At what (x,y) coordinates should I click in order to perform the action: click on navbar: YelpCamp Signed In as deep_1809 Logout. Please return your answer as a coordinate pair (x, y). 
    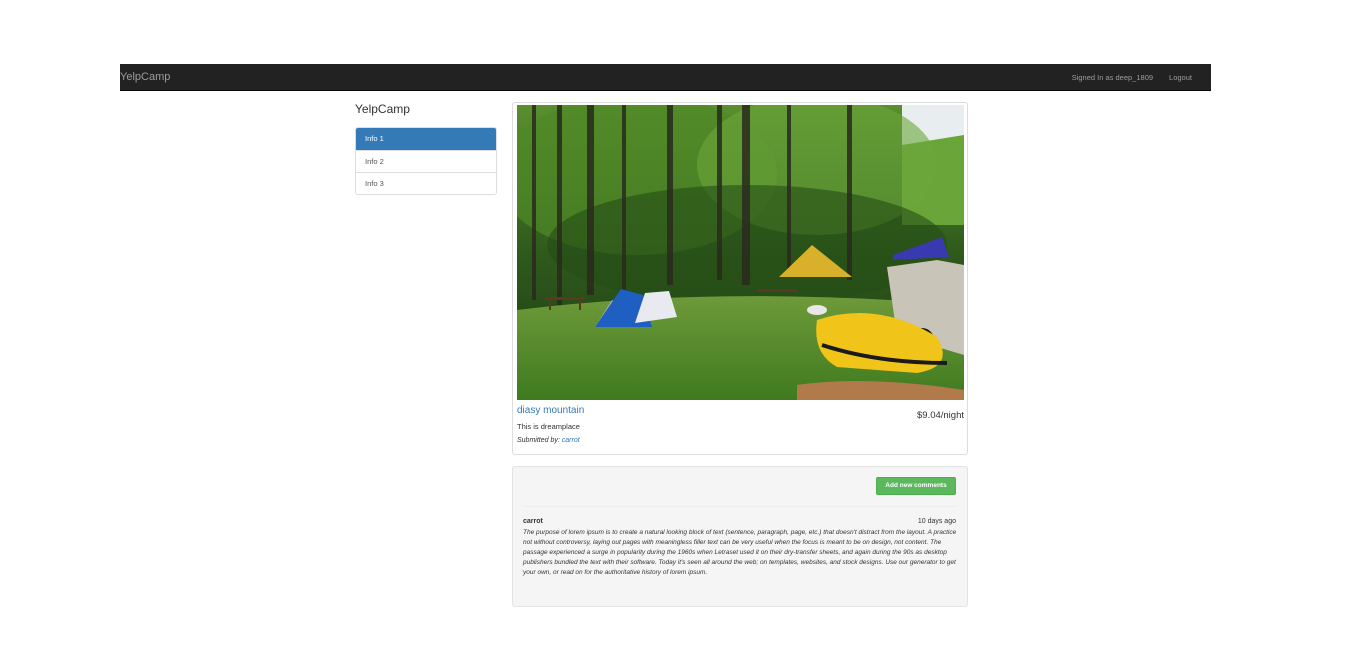
    Looking at the image, I should click on (665, 77).